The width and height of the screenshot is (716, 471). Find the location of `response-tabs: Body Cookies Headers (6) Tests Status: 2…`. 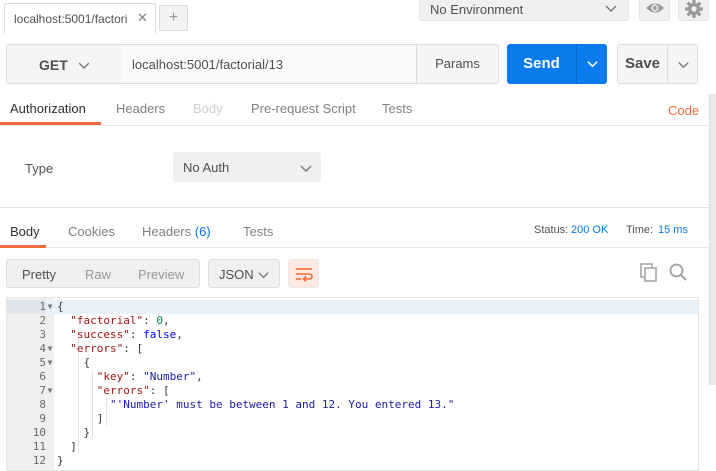

response-tabs: Body Cookies Headers (6) Tests Status: 2… is located at coordinates (354, 231).